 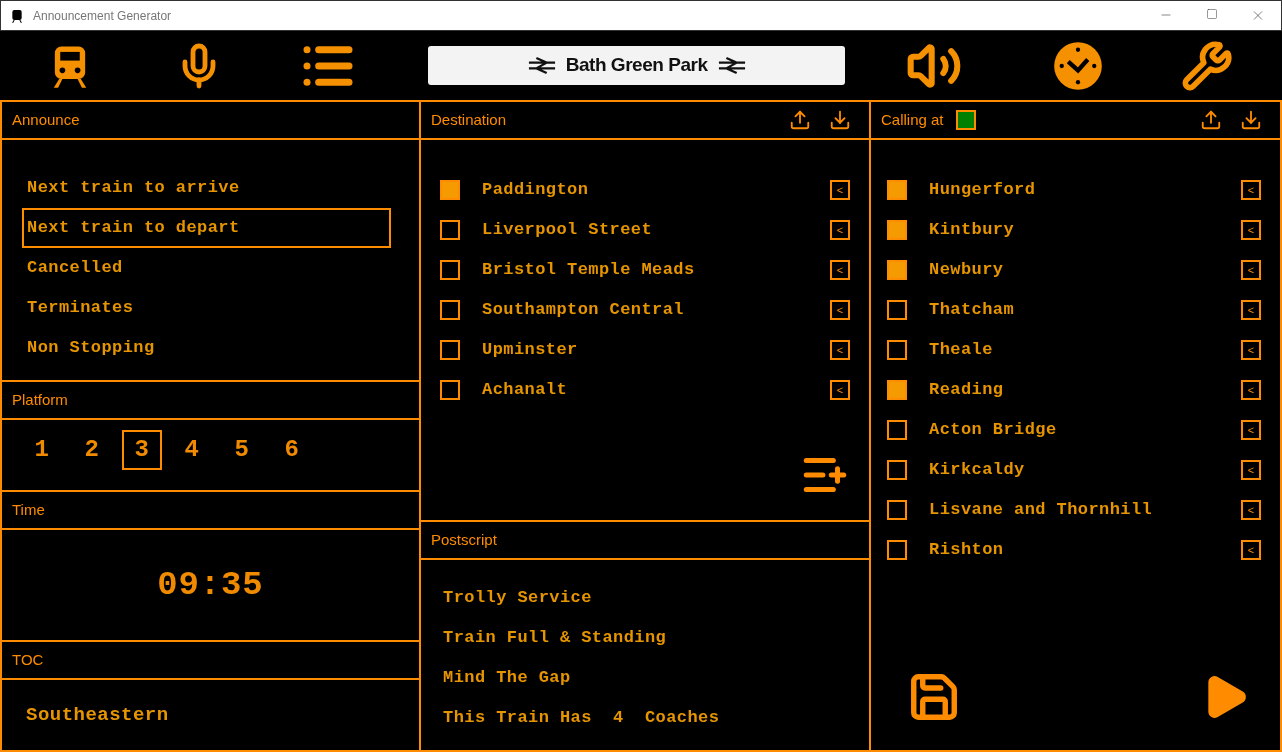 What do you see at coordinates (97, 715) in the screenshot?
I see `toc-value: Southeastern` at bounding box center [97, 715].